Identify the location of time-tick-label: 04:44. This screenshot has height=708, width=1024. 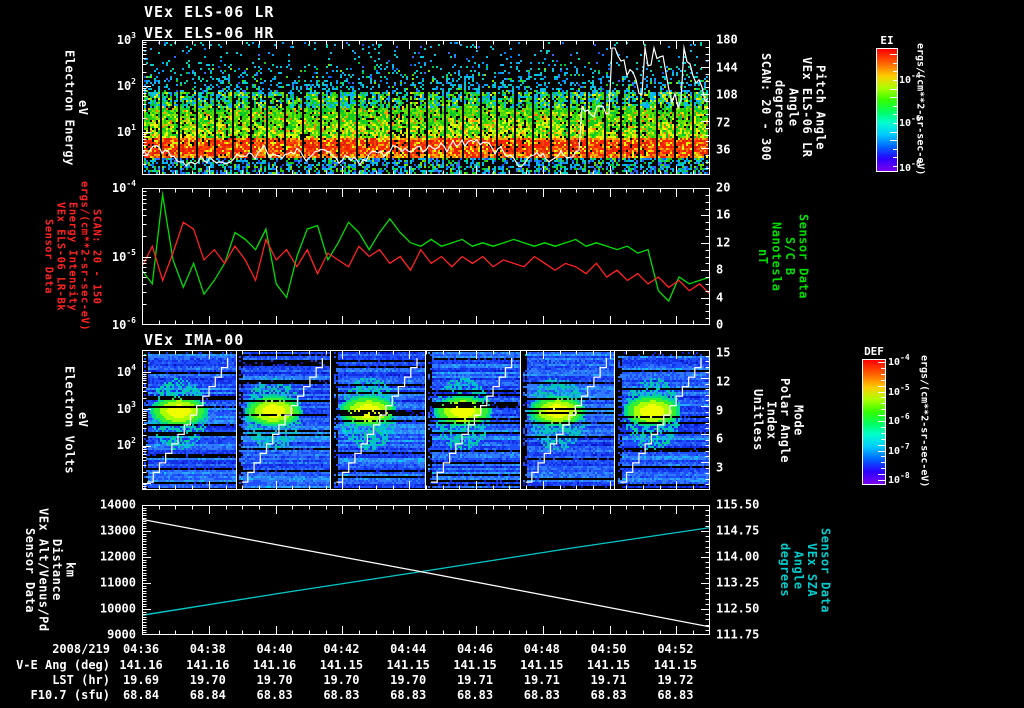
(408, 649).